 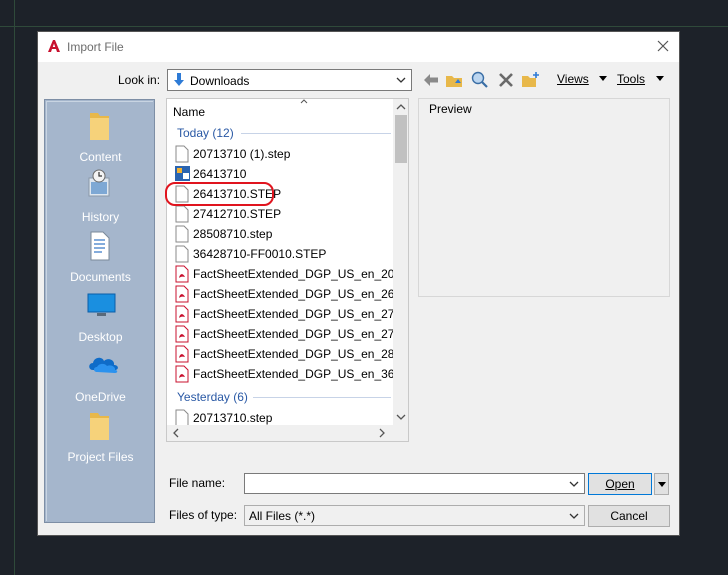 What do you see at coordinates (103, 365) in the screenshot?
I see `onedrive-icon` at bounding box center [103, 365].